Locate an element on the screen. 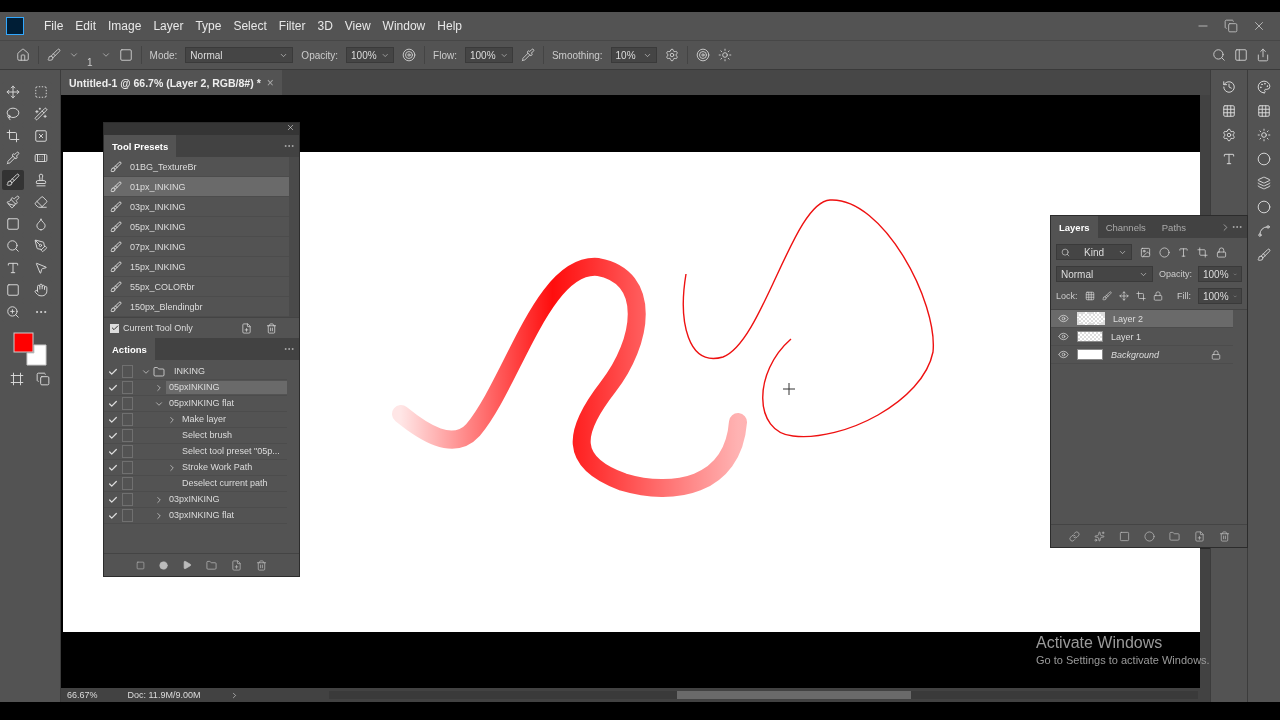  menu-item: Filter is located at coordinates (292, 26).